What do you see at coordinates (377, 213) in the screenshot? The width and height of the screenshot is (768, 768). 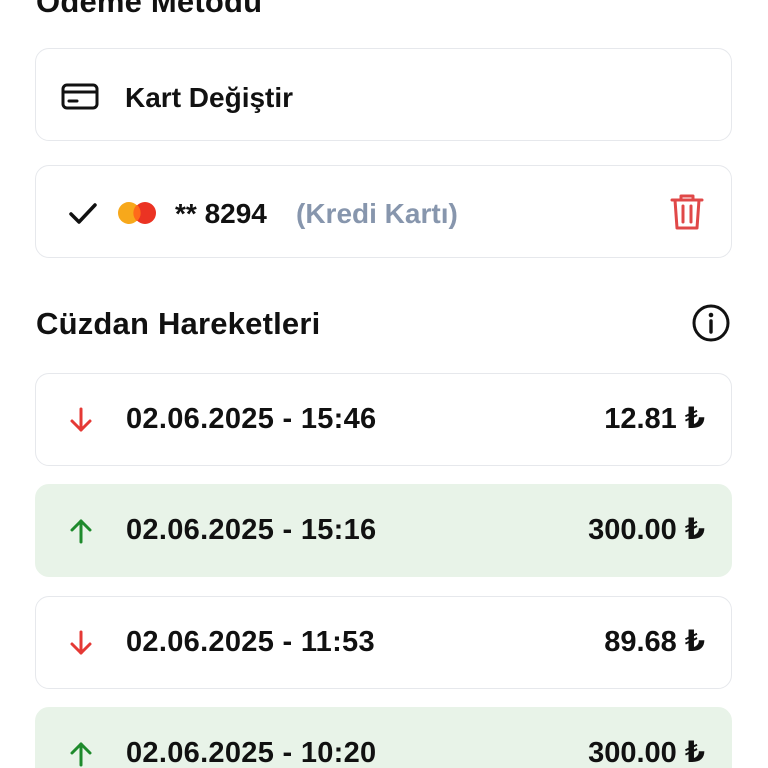 I see `card-type: (Kredi Kartı)` at bounding box center [377, 213].